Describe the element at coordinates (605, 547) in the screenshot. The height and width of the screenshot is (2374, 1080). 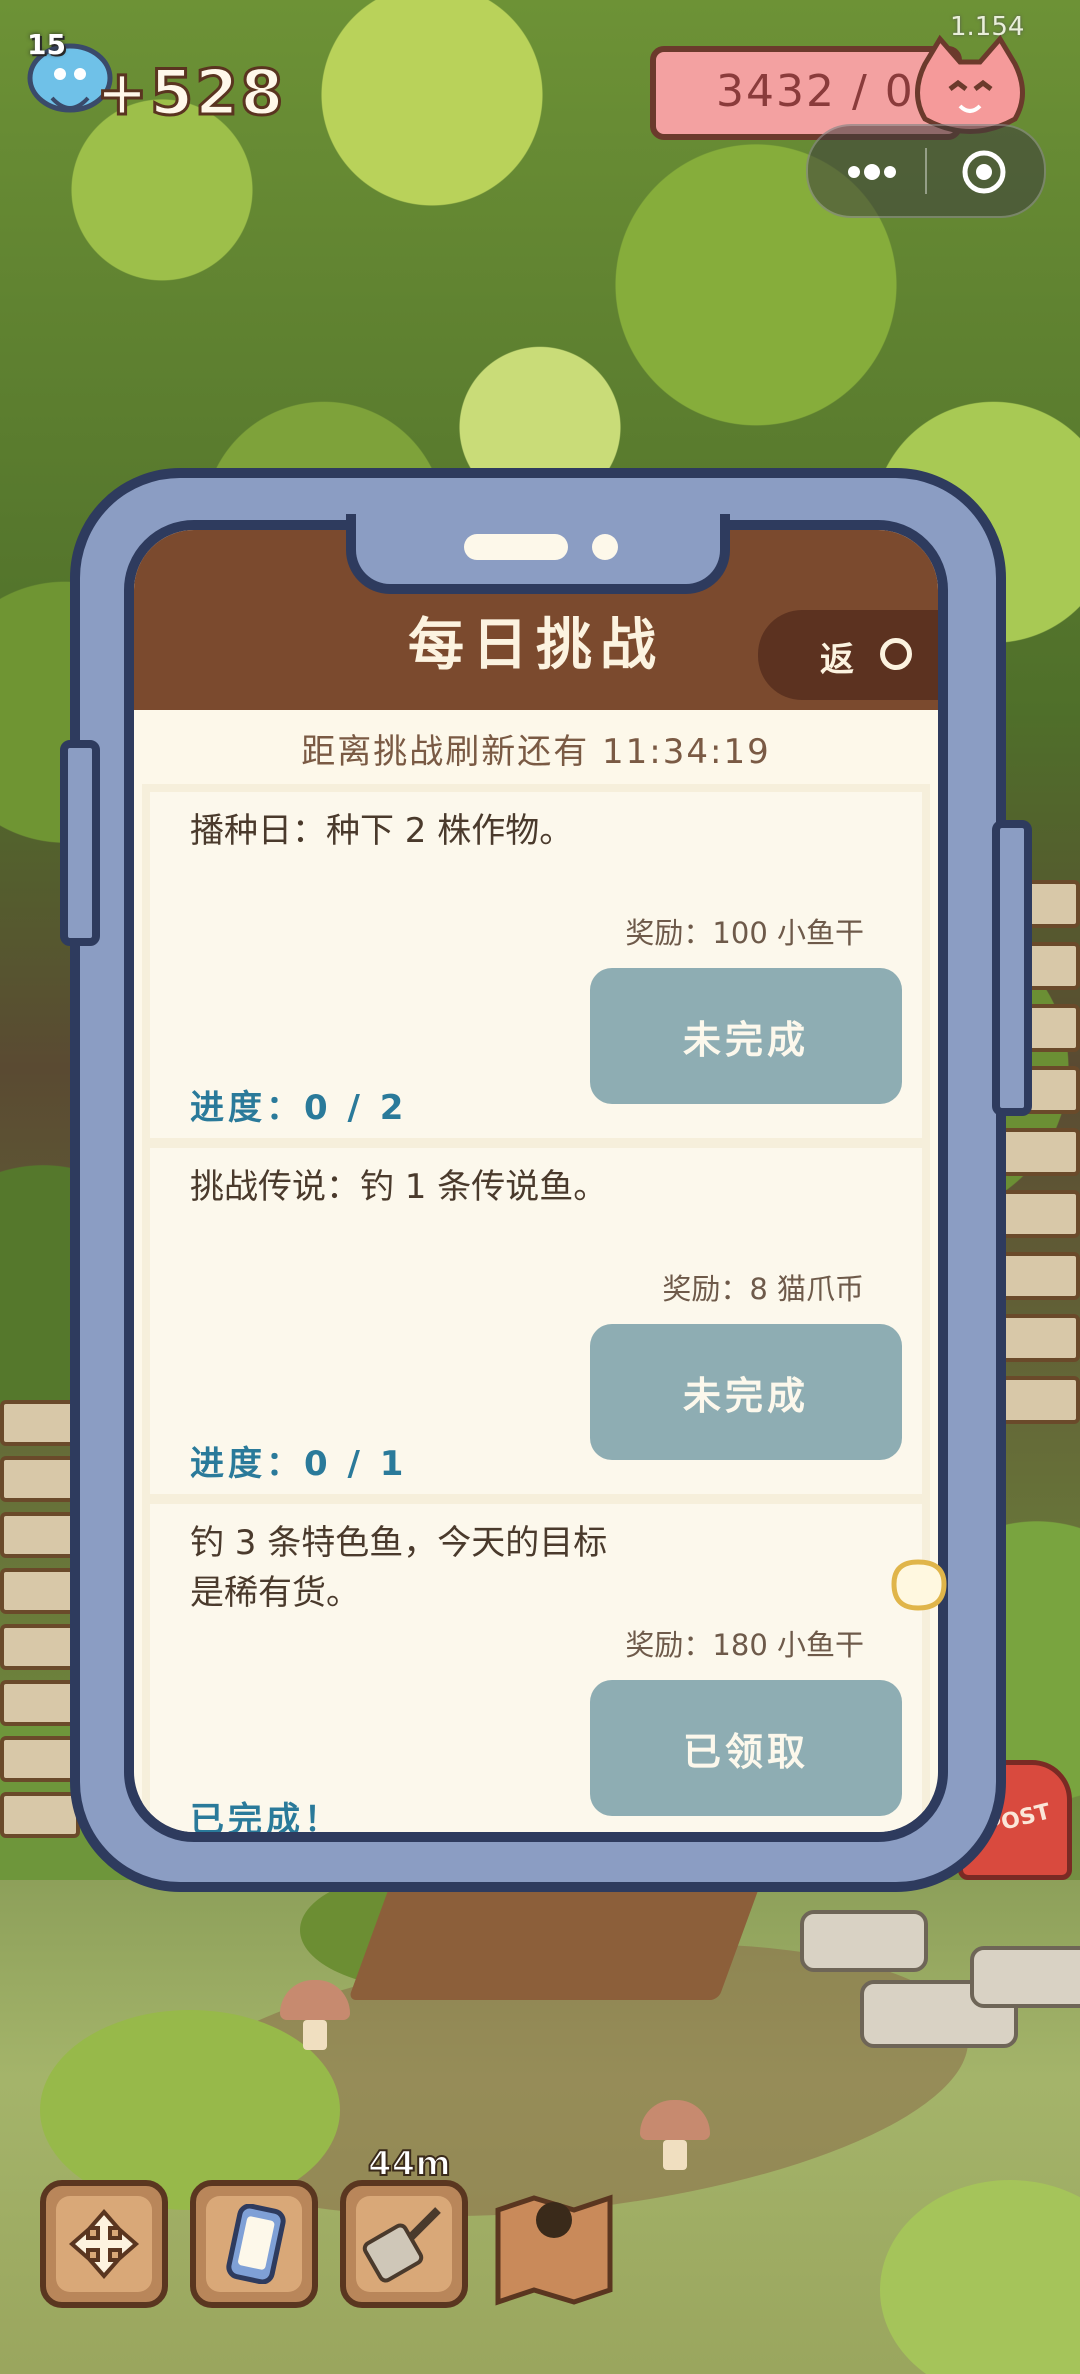
I see `camera-icon` at that location.